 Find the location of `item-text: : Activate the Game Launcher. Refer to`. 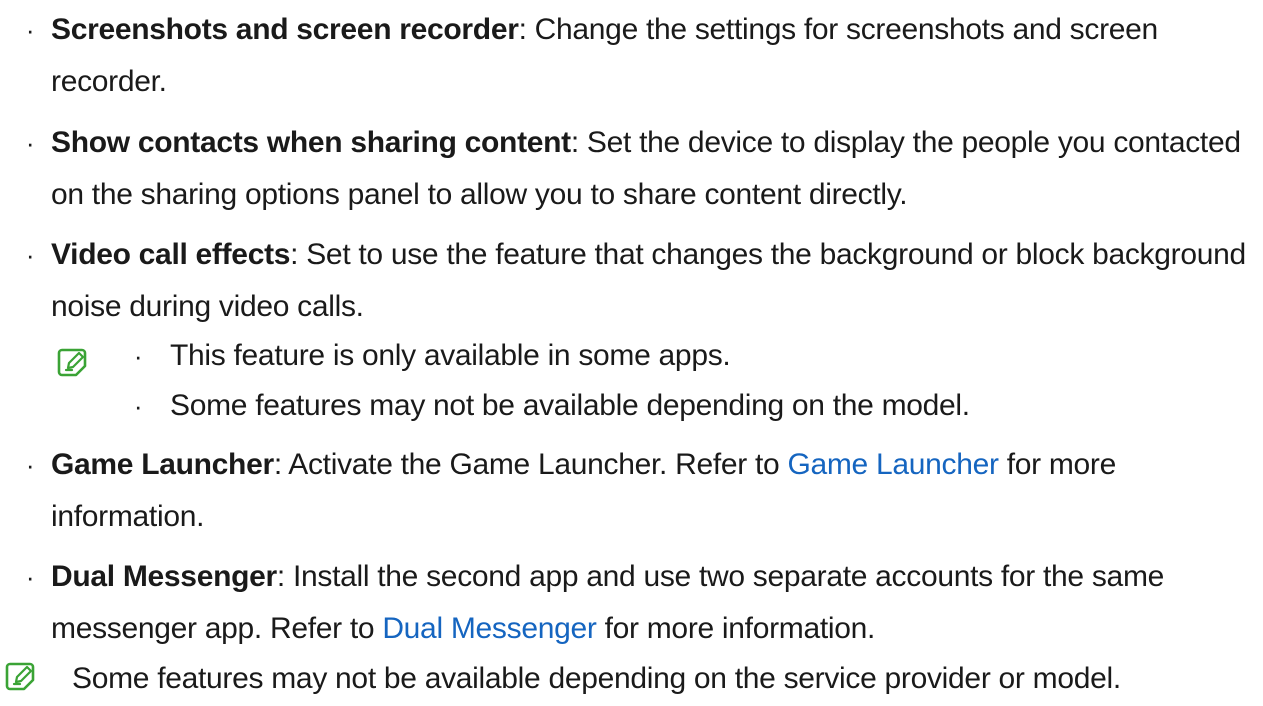

item-text: : Activate the Game Launcher. Refer to is located at coordinates (530, 464).